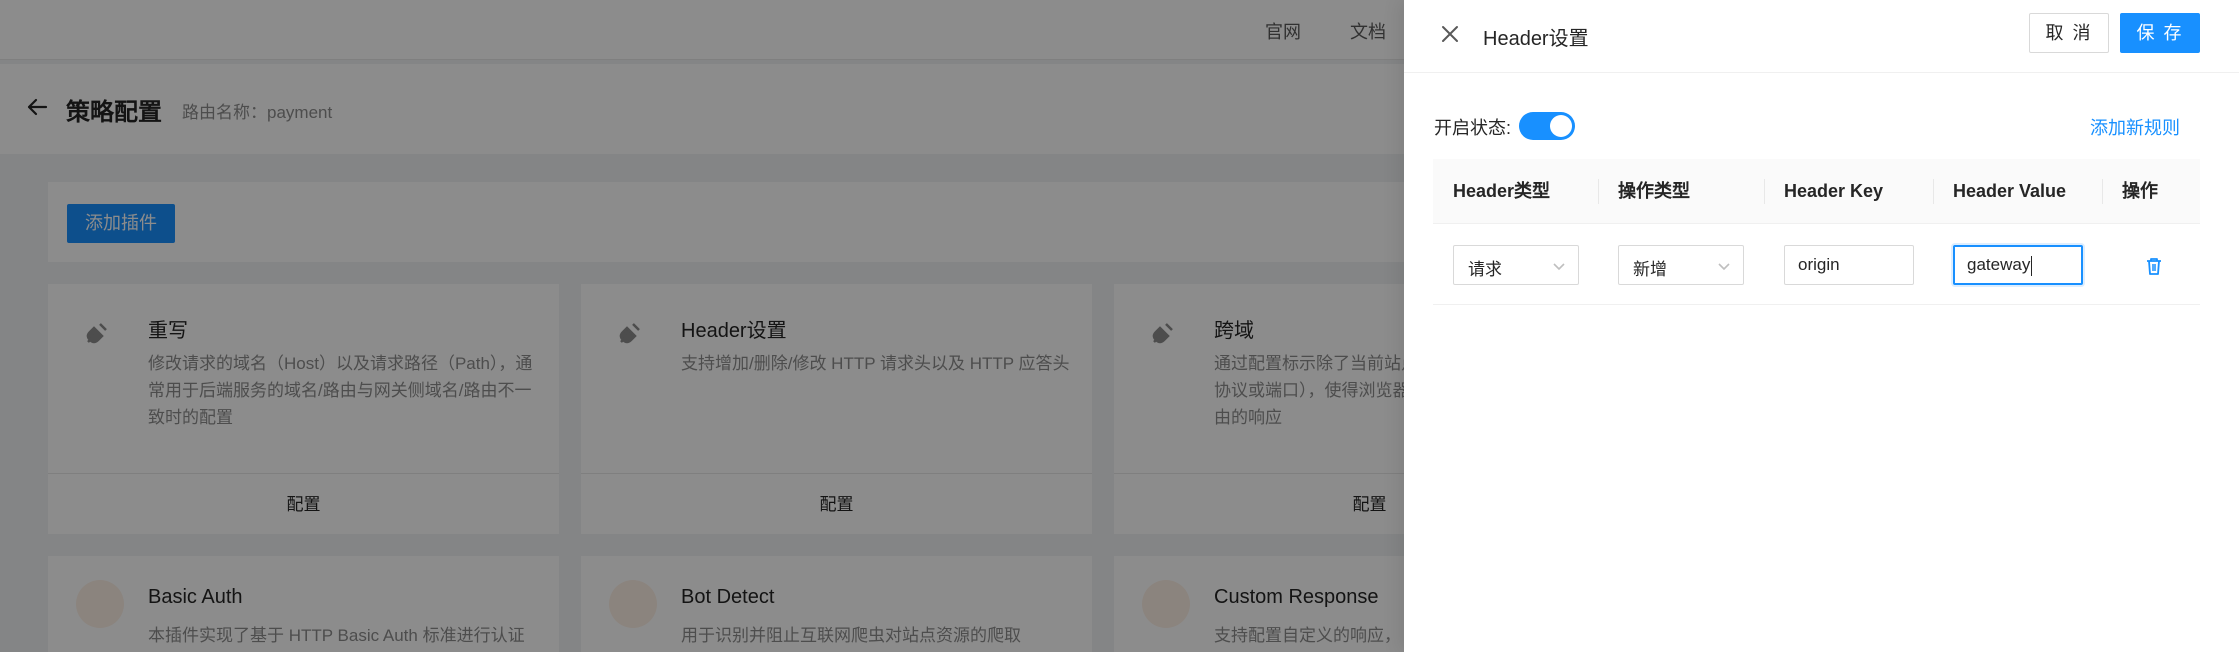 The width and height of the screenshot is (2239, 652). Describe the element at coordinates (2135, 127) in the screenshot. I see `add-rule-link: 添加新规则` at that location.